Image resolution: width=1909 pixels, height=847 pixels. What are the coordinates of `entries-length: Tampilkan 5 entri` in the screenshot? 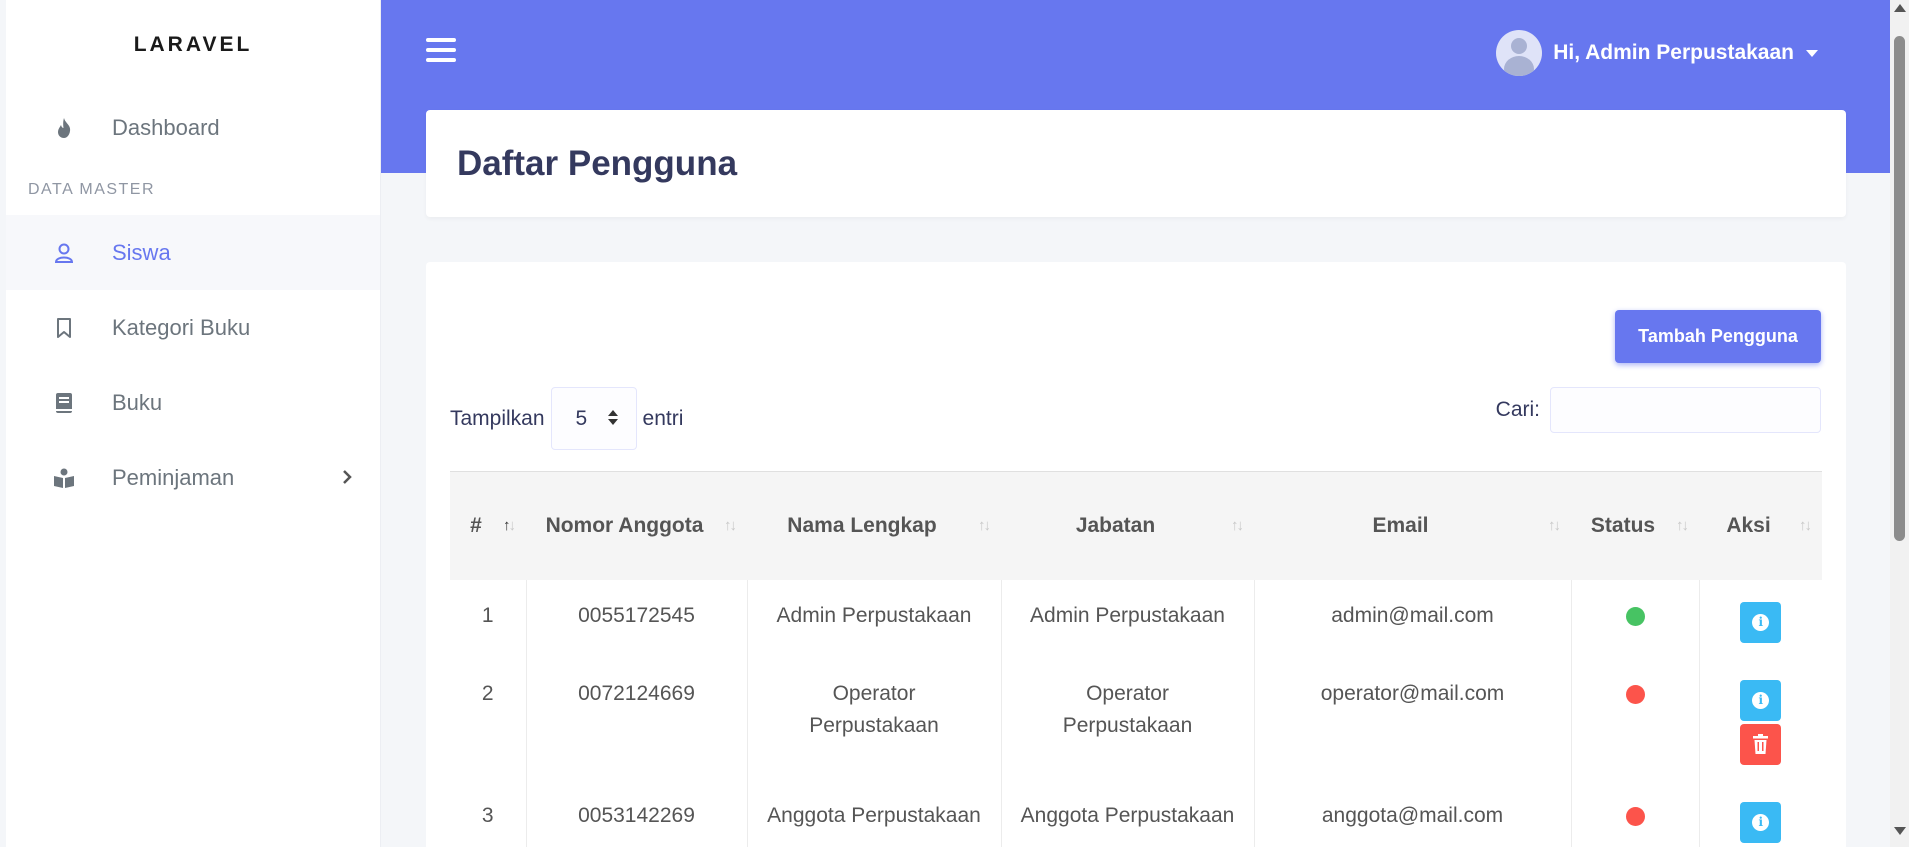 It's located at (566, 418).